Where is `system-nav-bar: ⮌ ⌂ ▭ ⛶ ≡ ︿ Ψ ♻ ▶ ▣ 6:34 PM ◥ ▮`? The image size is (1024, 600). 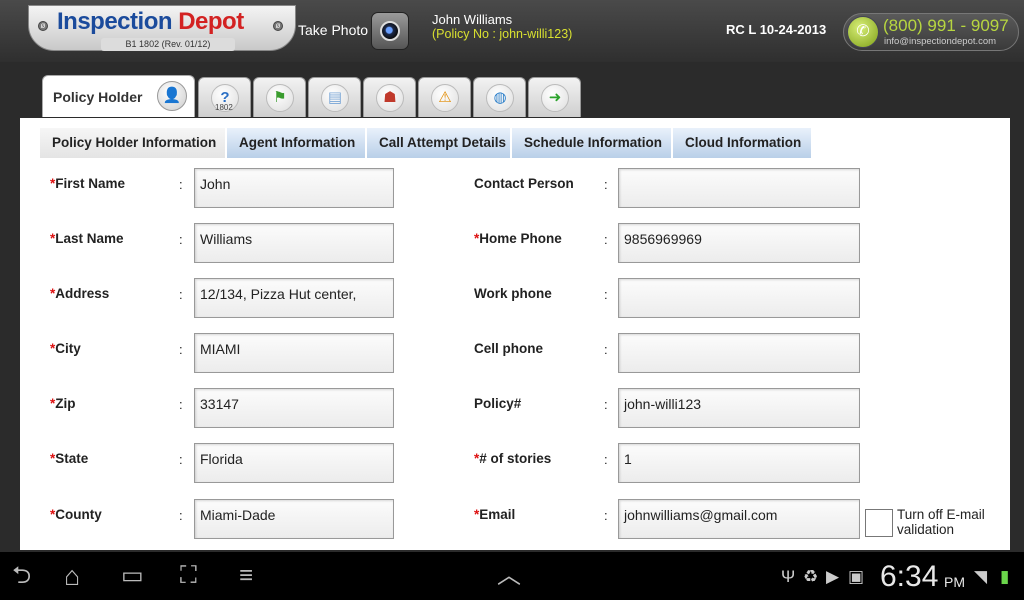
system-nav-bar: ⮌ ⌂ ▭ ⛶ ≡ ︿ Ψ ♻ ▶ ▣ 6:34 PM ◥ ▮ is located at coordinates (512, 576).